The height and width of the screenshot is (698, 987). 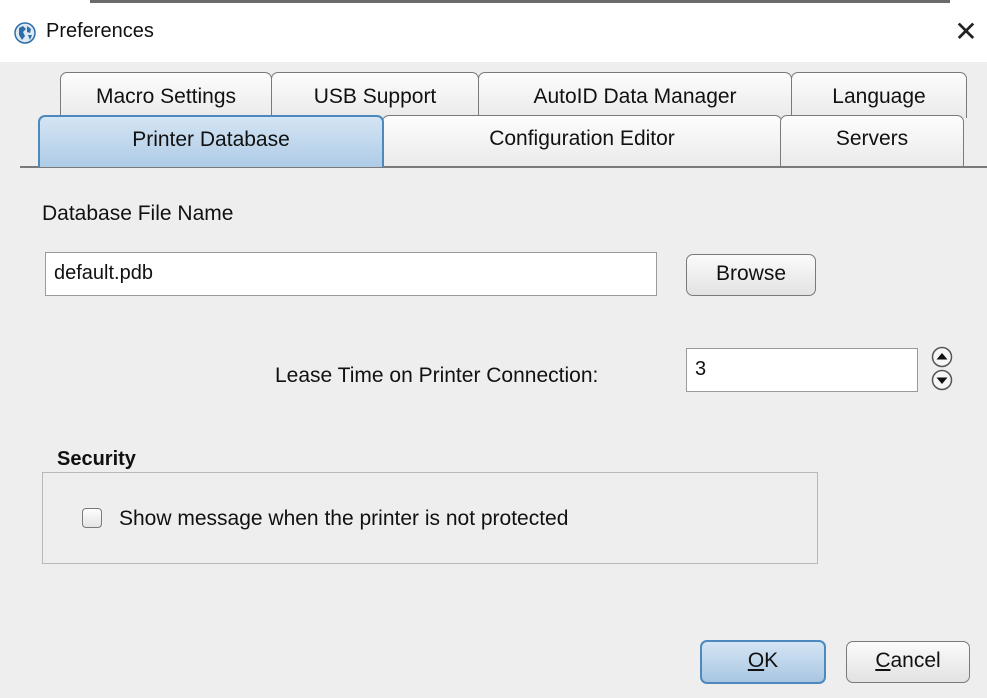 What do you see at coordinates (493, 2) in the screenshot?
I see `title-bar-top-edge` at bounding box center [493, 2].